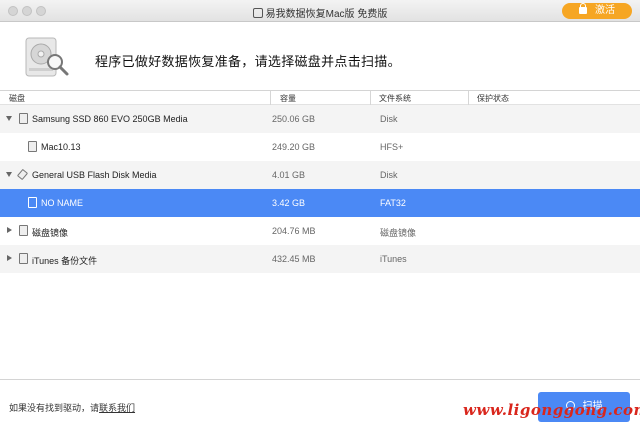 The width and height of the screenshot is (640, 433). I want to click on table-row: Mac10.13 249.20 GB HFS+, so click(320, 147).